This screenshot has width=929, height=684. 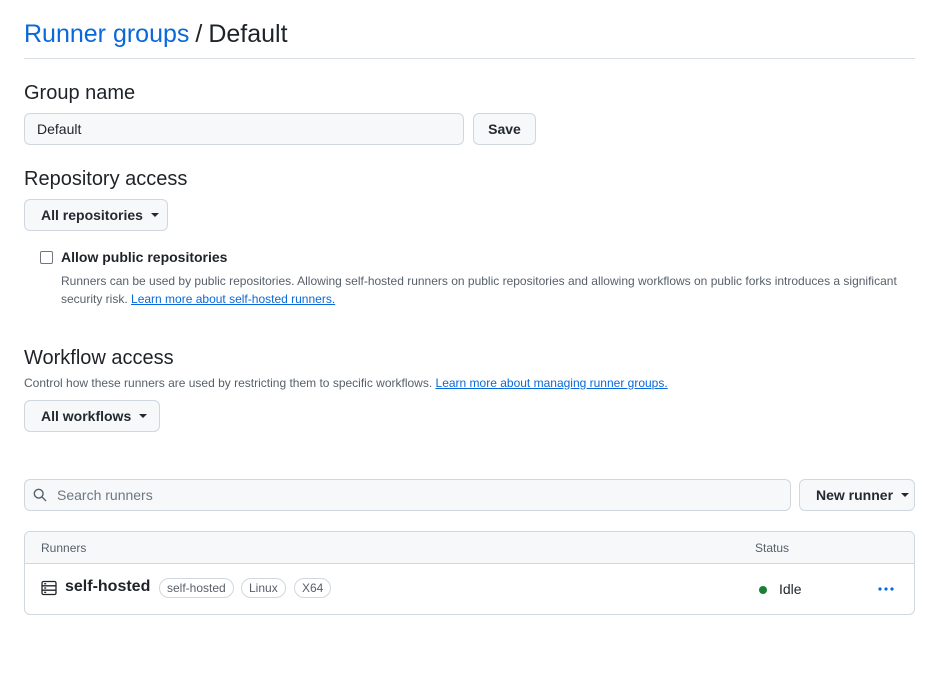 I want to click on server-icon, so click(x=49, y=588).